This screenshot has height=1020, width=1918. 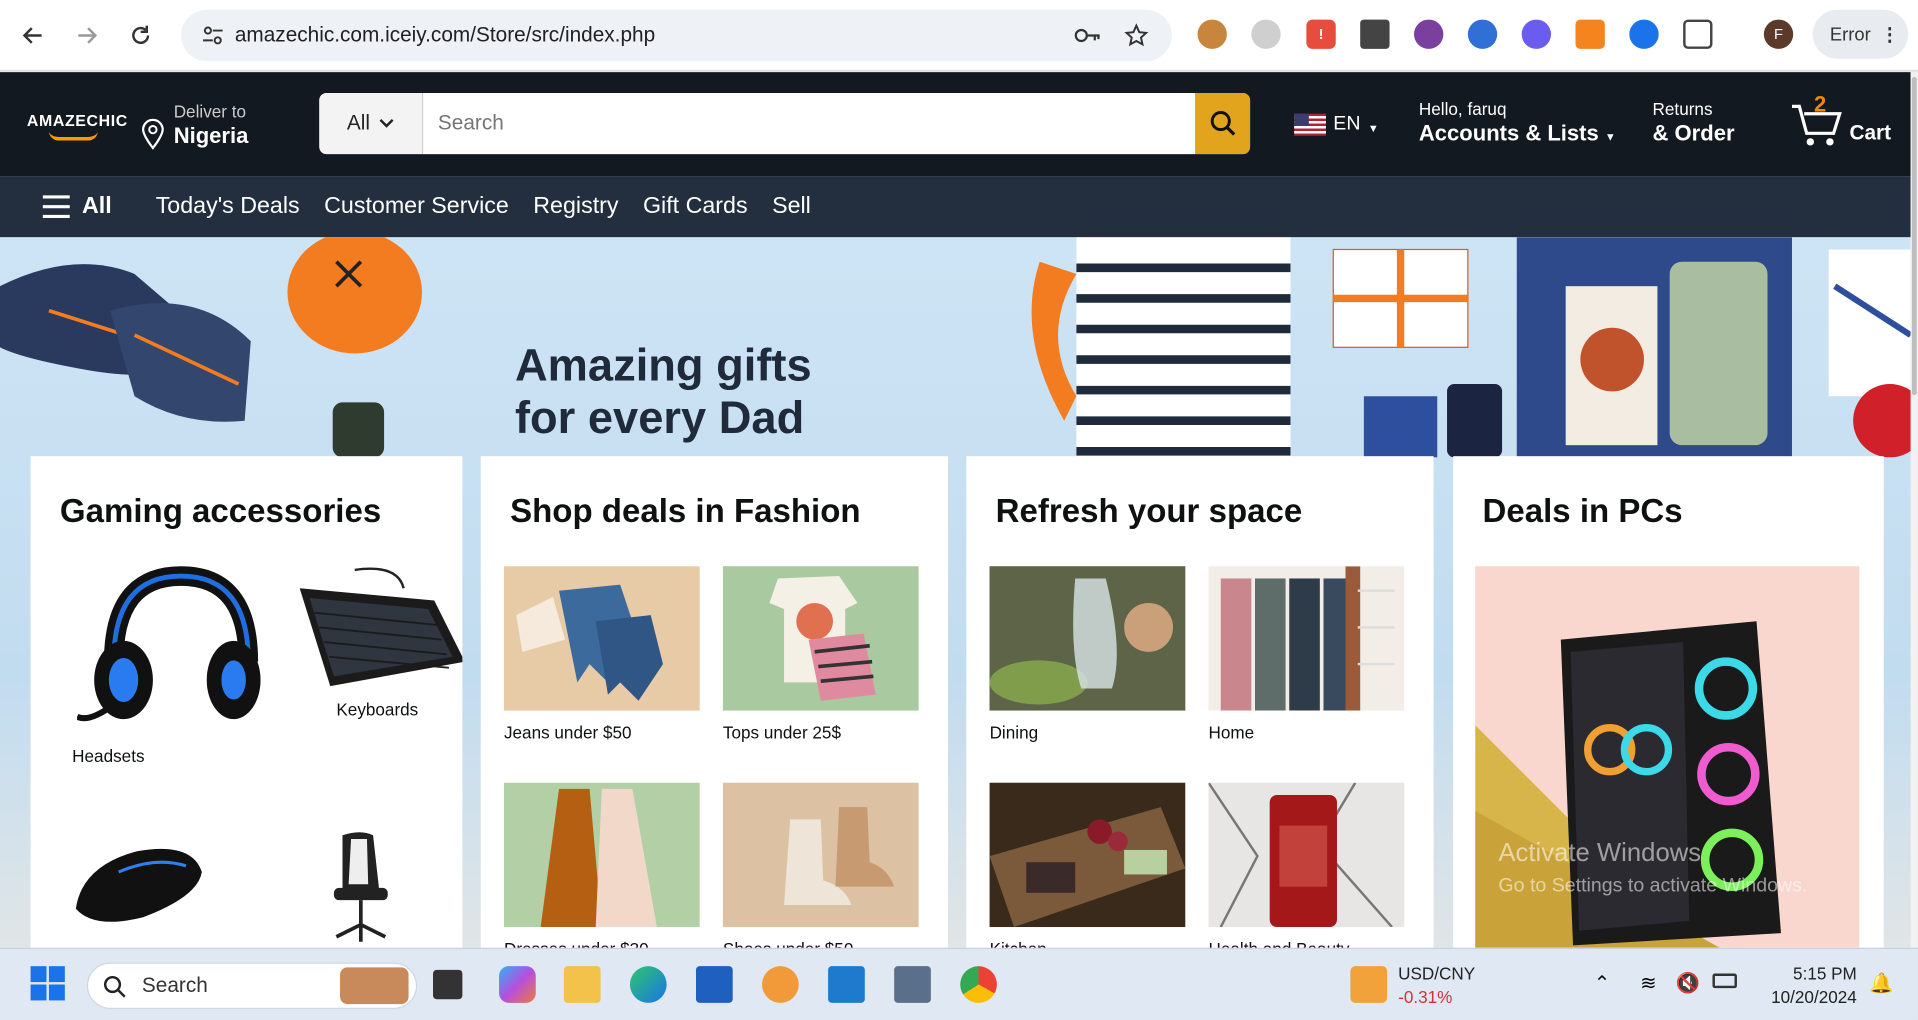 I want to click on search-category-select: All, so click(x=371, y=123).